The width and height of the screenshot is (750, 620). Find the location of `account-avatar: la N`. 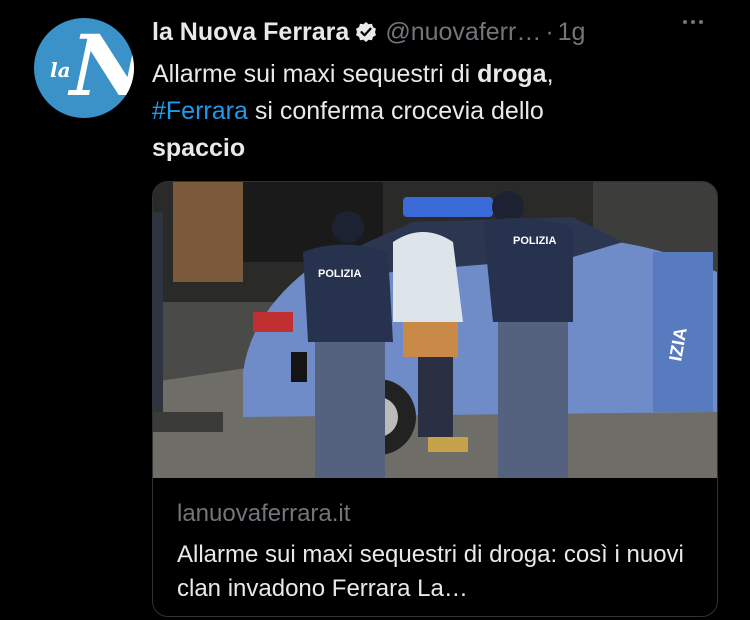

account-avatar: la N is located at coordinates (84, 68).